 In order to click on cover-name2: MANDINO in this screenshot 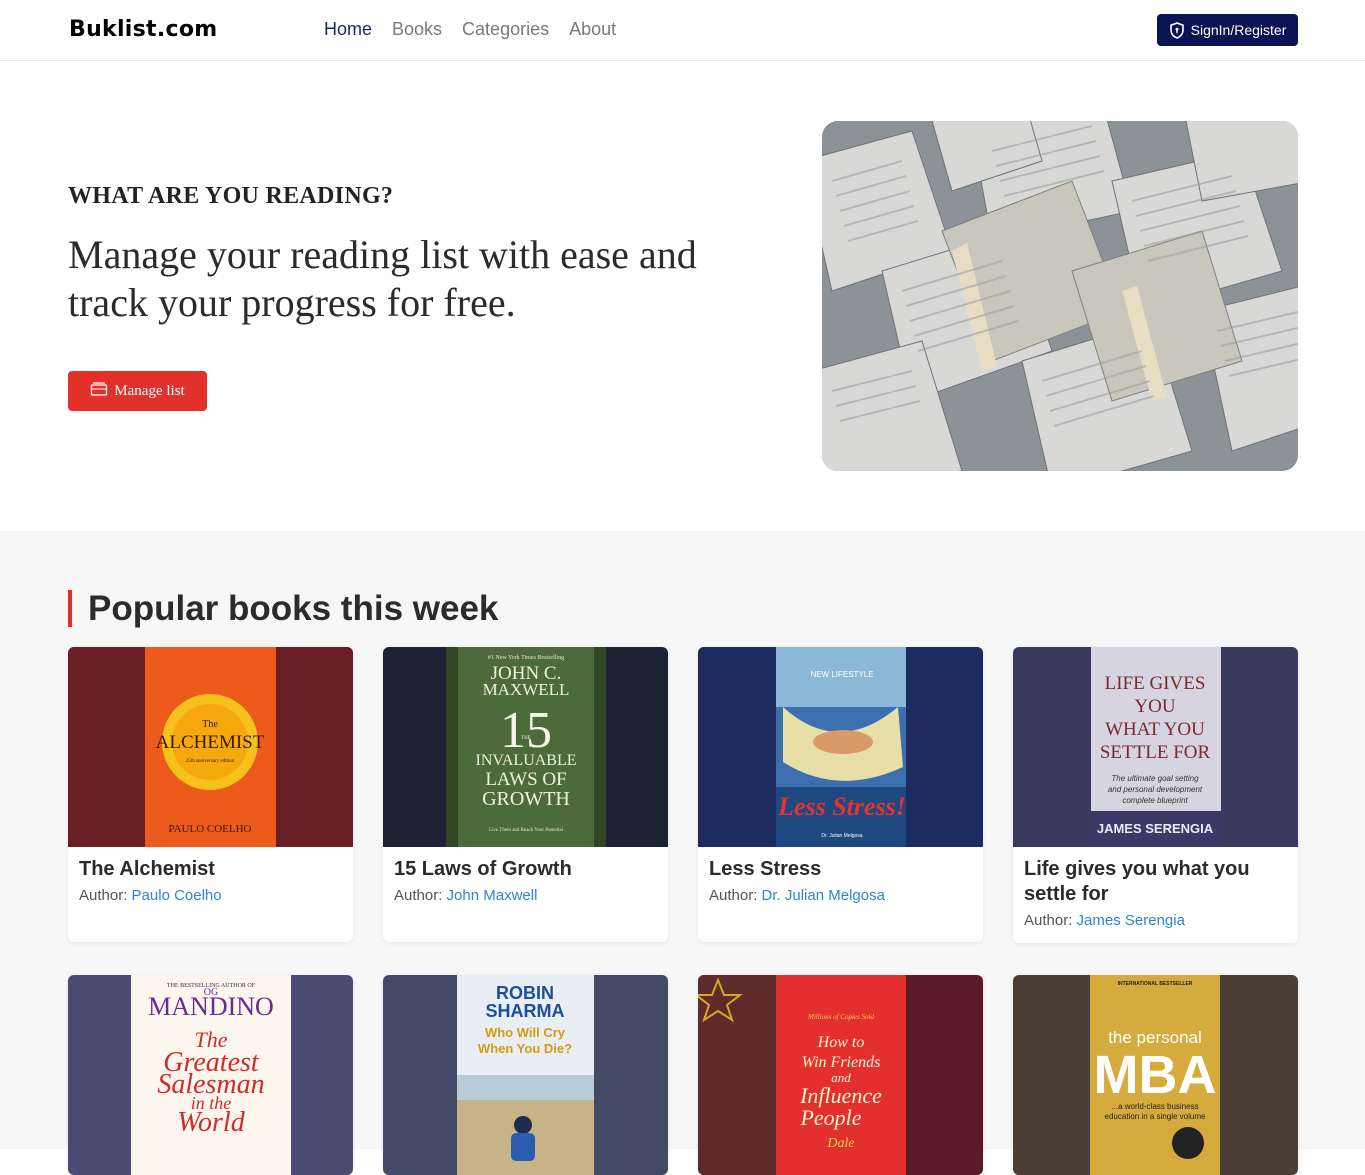, I will do `click(211, 1006)`.